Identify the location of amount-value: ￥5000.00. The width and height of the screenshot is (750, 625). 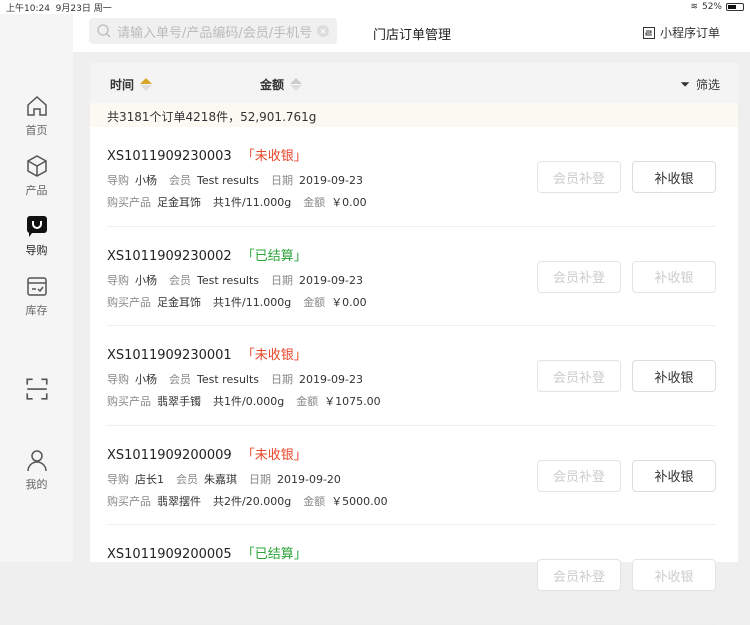
(359, 501).